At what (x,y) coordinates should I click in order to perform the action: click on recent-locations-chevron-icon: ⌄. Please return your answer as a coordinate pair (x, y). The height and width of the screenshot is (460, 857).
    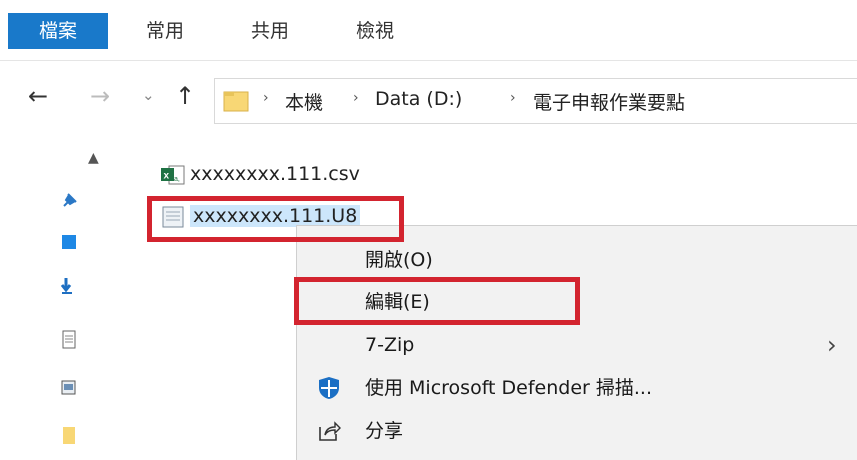
    Looking at the image, I should click on (148, 95).